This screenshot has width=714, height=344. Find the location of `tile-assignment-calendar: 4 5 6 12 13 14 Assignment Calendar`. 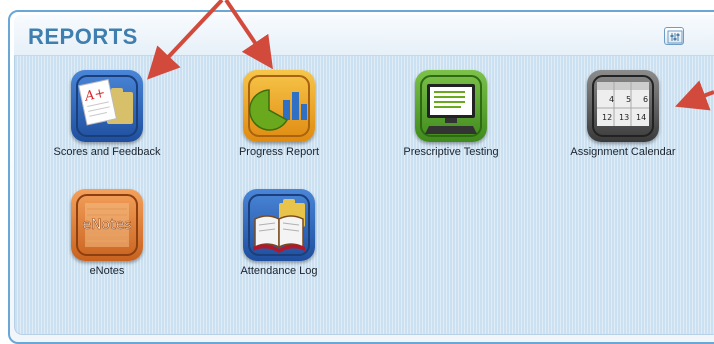

tile-assignment-calendar: 4 5 6 12 13 14 Assignment Calendar is located at coordinates (623, 114).